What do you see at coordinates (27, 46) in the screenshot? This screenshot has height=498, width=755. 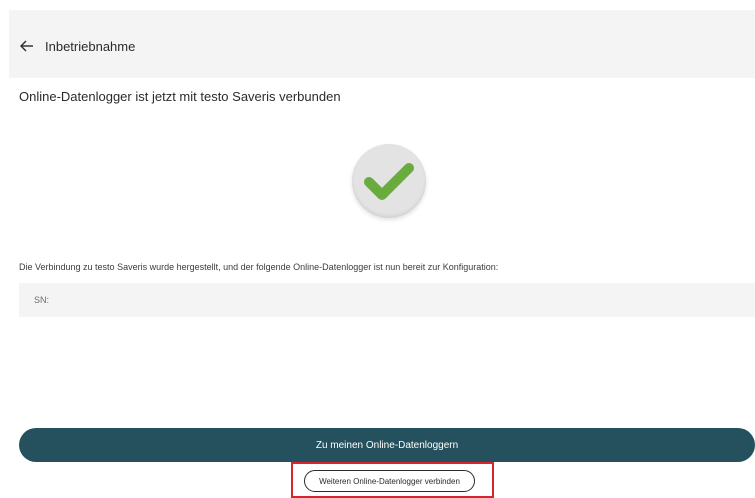 I see `arrow-left-icon` at bounding box center [27, 46].